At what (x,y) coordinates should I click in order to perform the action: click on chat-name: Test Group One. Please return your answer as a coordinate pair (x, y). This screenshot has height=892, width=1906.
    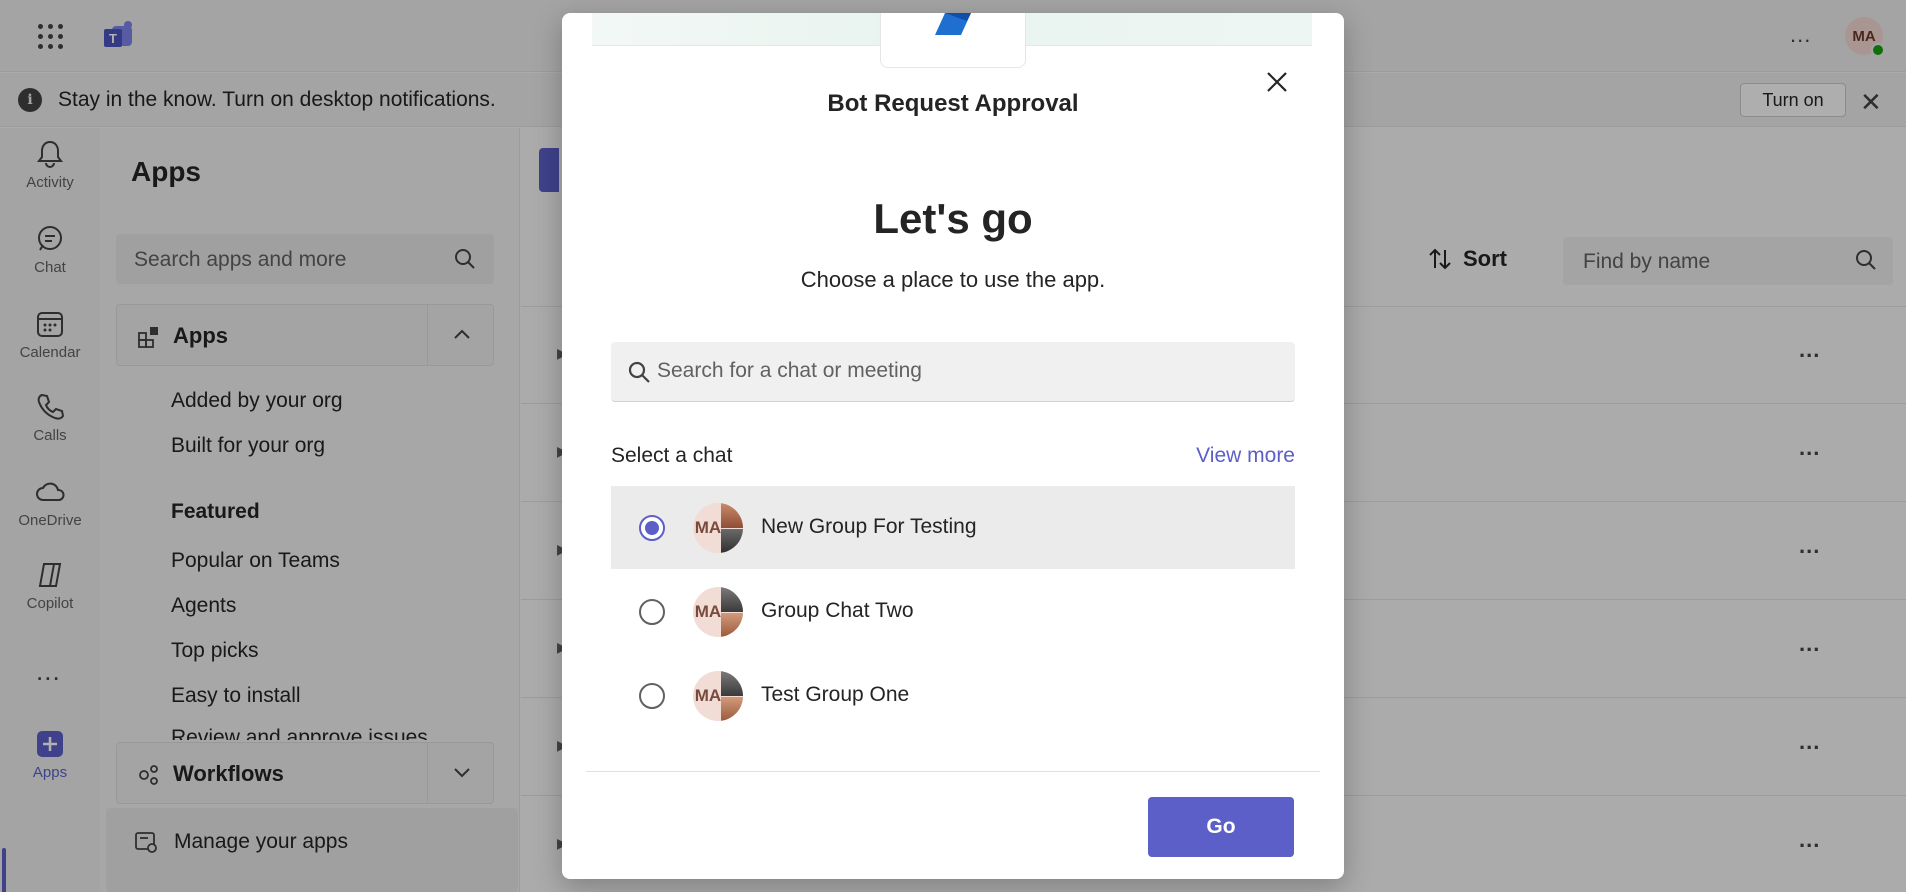
    Looking at the image, I should click on (835, 694).